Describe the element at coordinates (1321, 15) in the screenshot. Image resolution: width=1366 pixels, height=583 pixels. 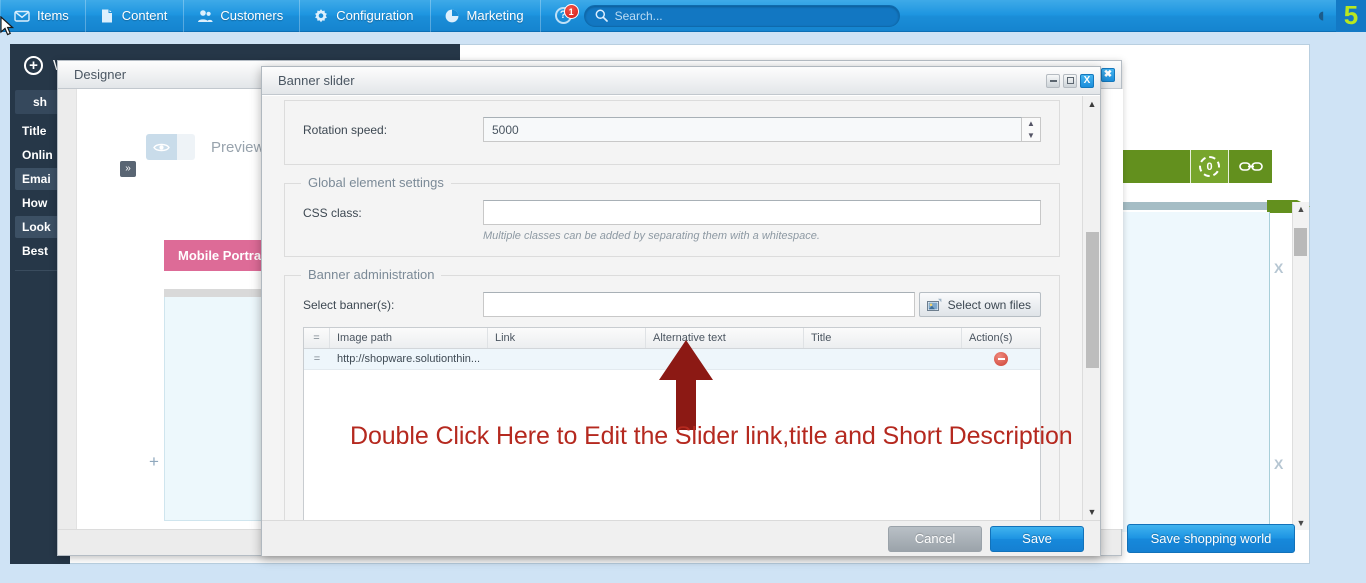
I see `brand-mark-icon: ◖` at that location.